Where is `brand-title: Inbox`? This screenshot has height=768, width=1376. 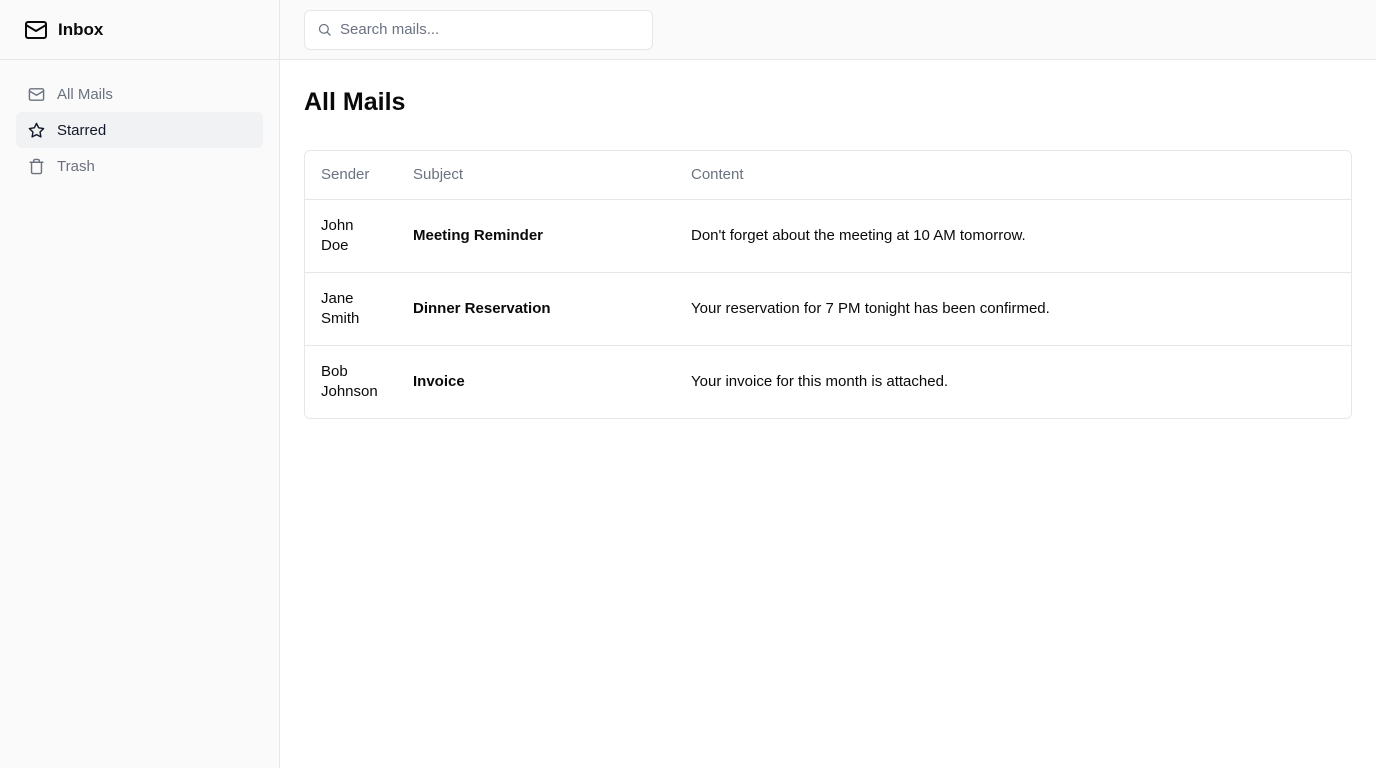
brand-title: Inbox is located at coordinates (81, 29).